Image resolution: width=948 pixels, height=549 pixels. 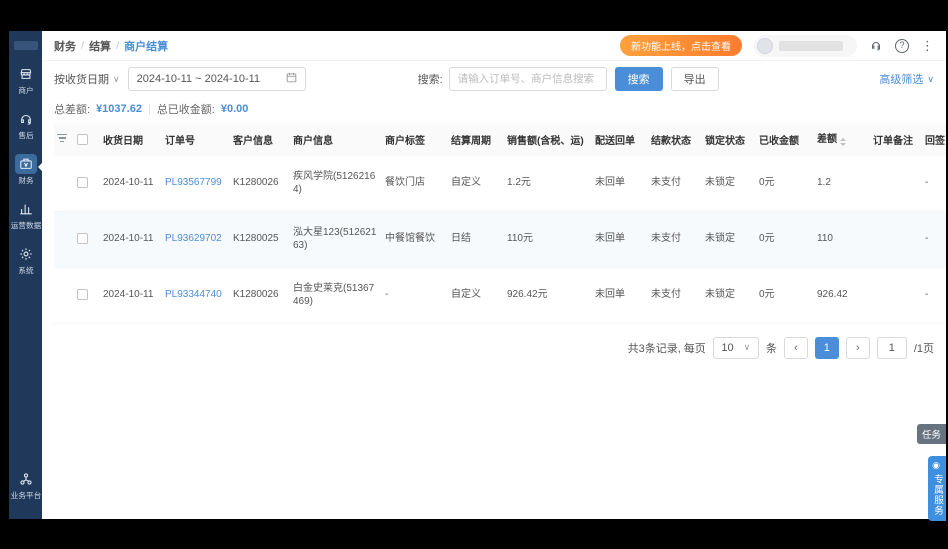 I want to click on summary-bar: 总差额: ¥1037.62 | 总已收金额: ¥0.00, so click(x=494, y=109).